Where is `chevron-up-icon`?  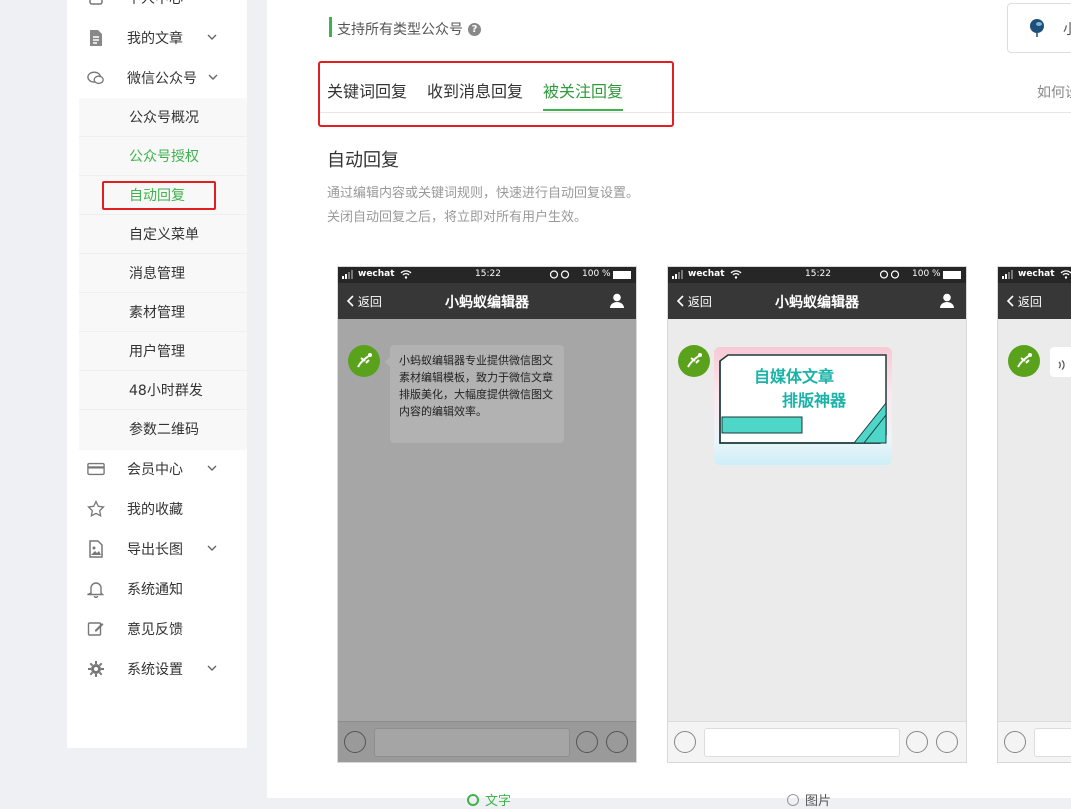
chevron-up-icon is located at coordinates (213, 77).